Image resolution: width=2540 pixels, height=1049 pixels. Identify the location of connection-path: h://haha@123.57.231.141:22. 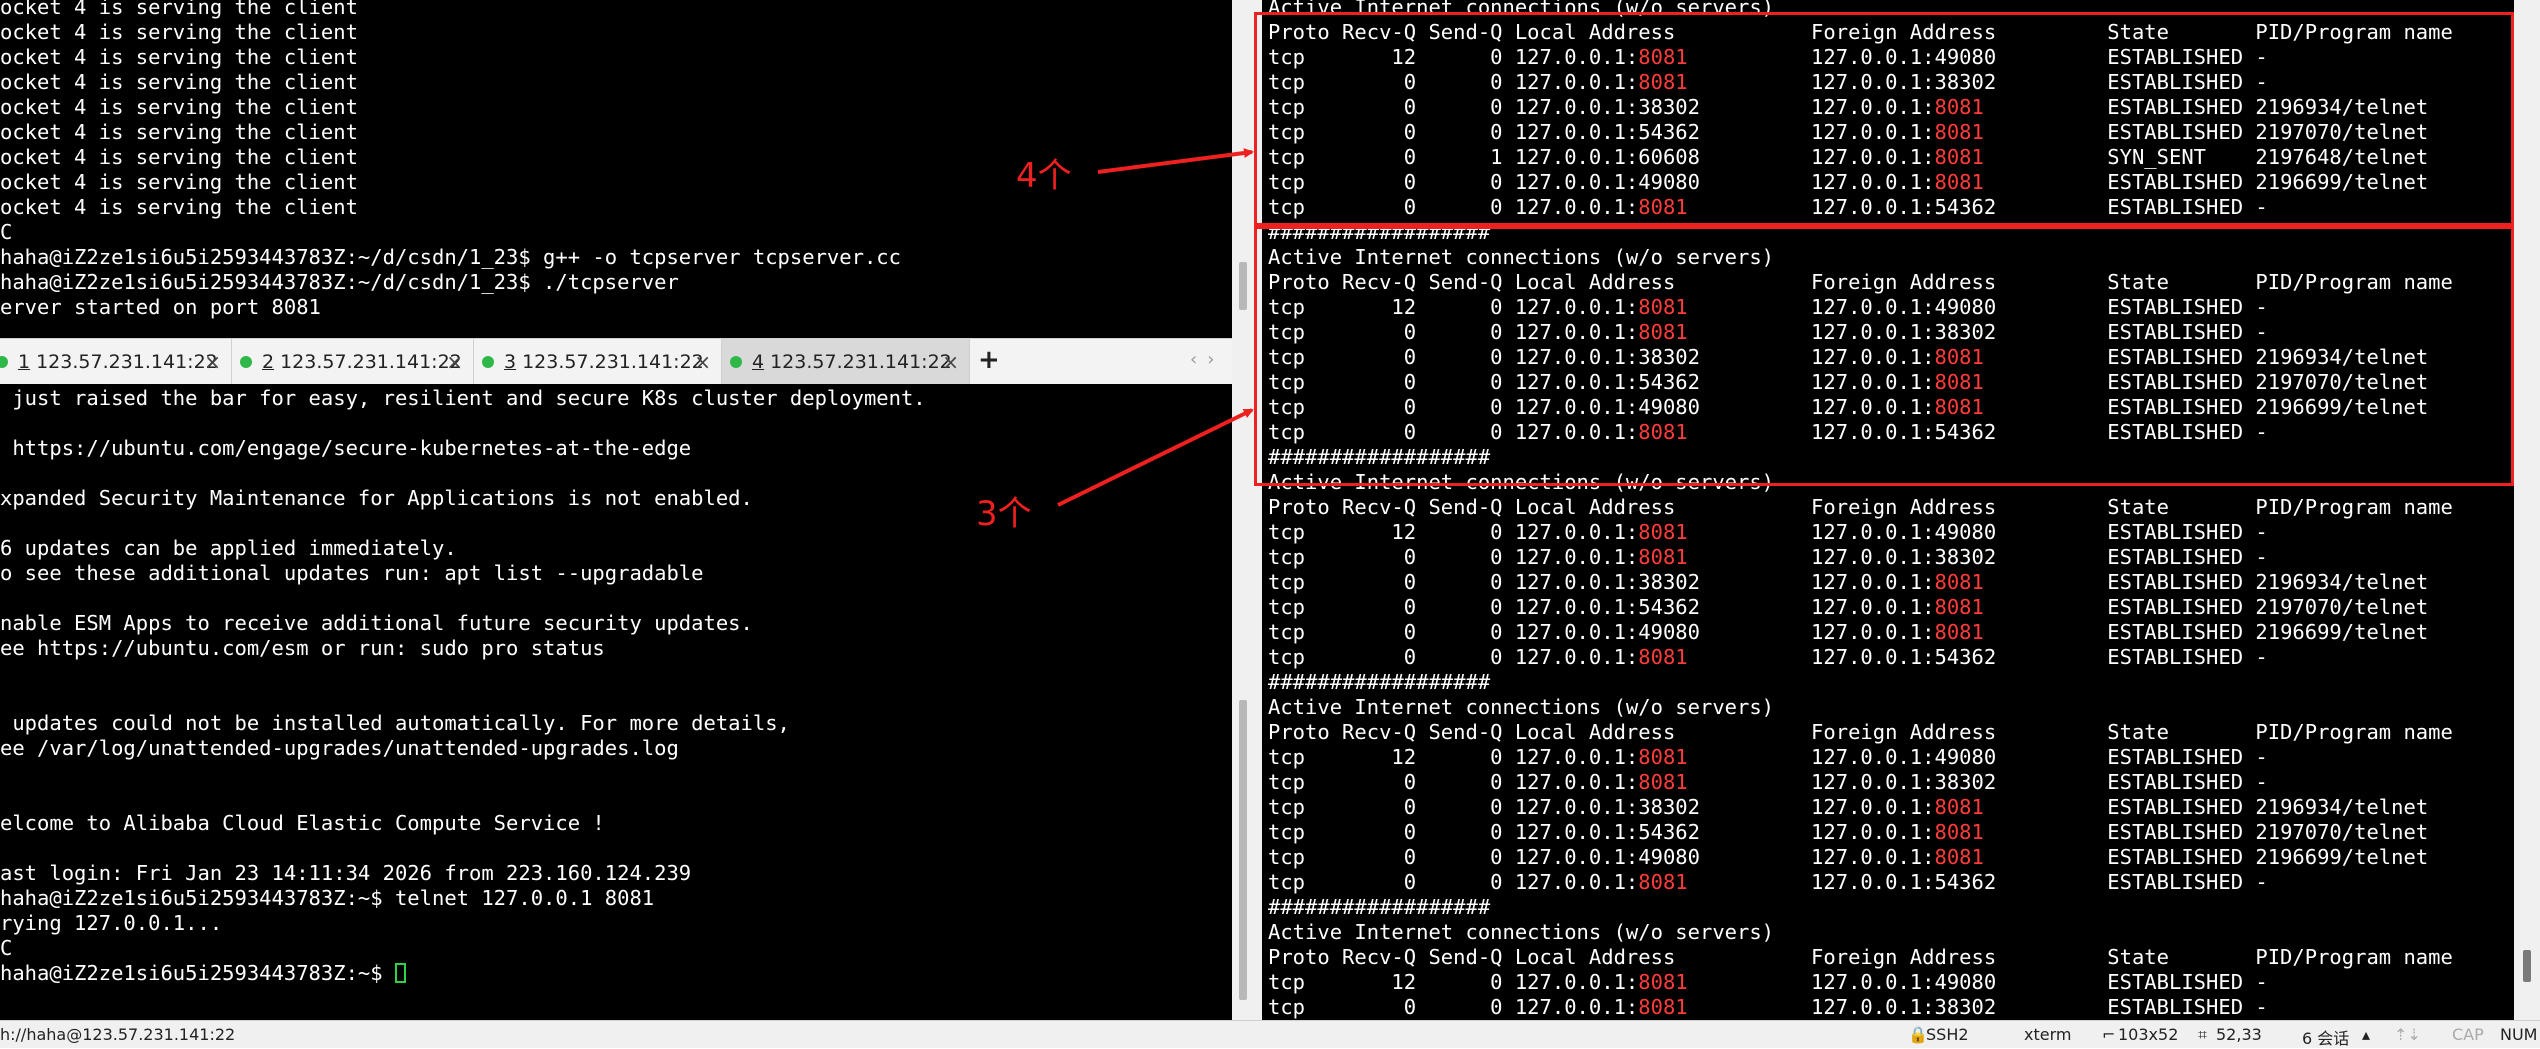
(118, 1034).